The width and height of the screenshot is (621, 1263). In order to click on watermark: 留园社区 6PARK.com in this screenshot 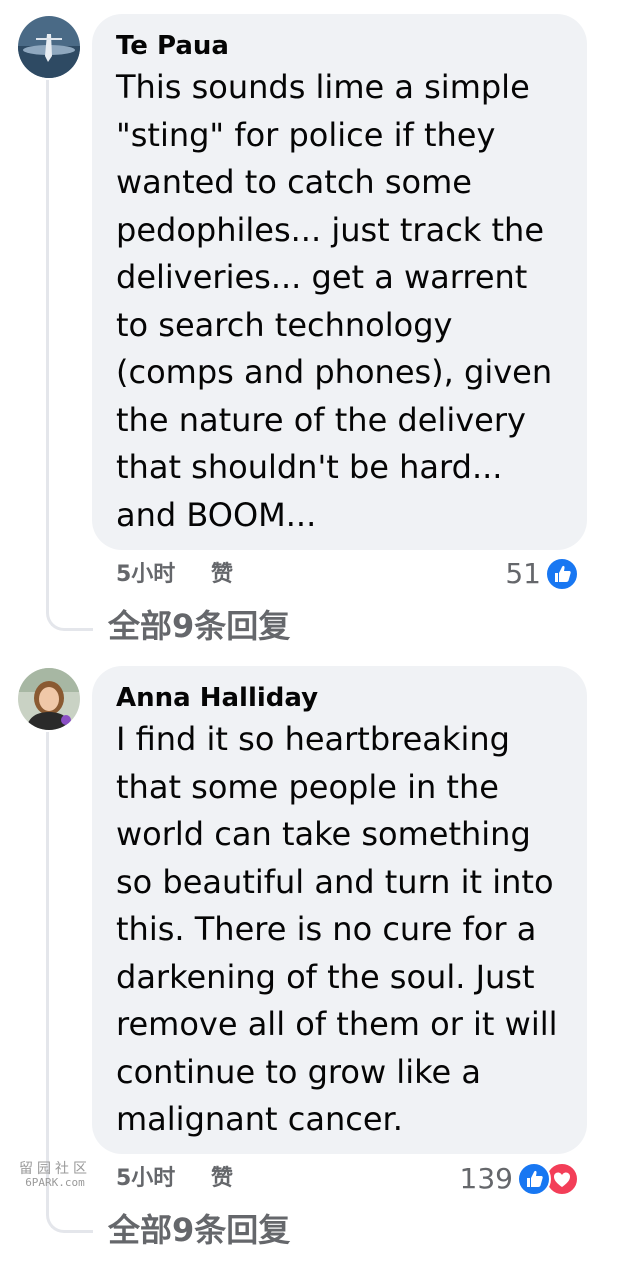, I will do `click(55, 1176)`.